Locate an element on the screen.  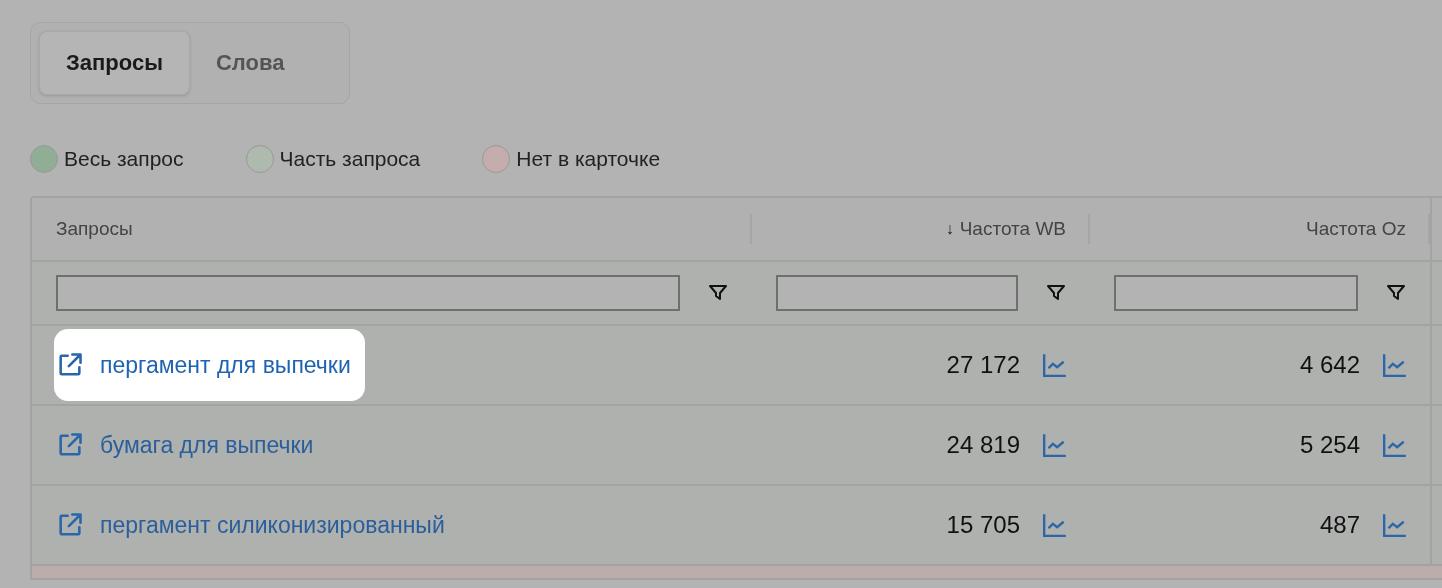
table-cell: 24 819 is located at coordinates (983, 445).